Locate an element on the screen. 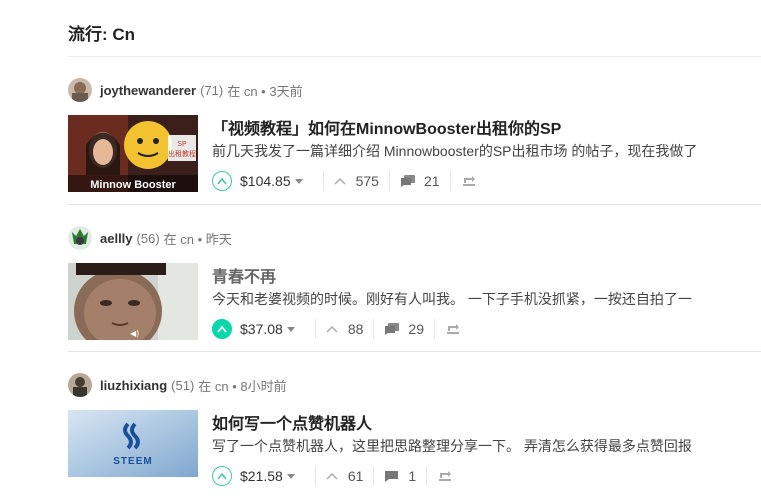 The width and height of the screenshot is (761, 501). post-thumbnail: SP 出租教程 Minnow Booster is located at coordinates (133, 153).